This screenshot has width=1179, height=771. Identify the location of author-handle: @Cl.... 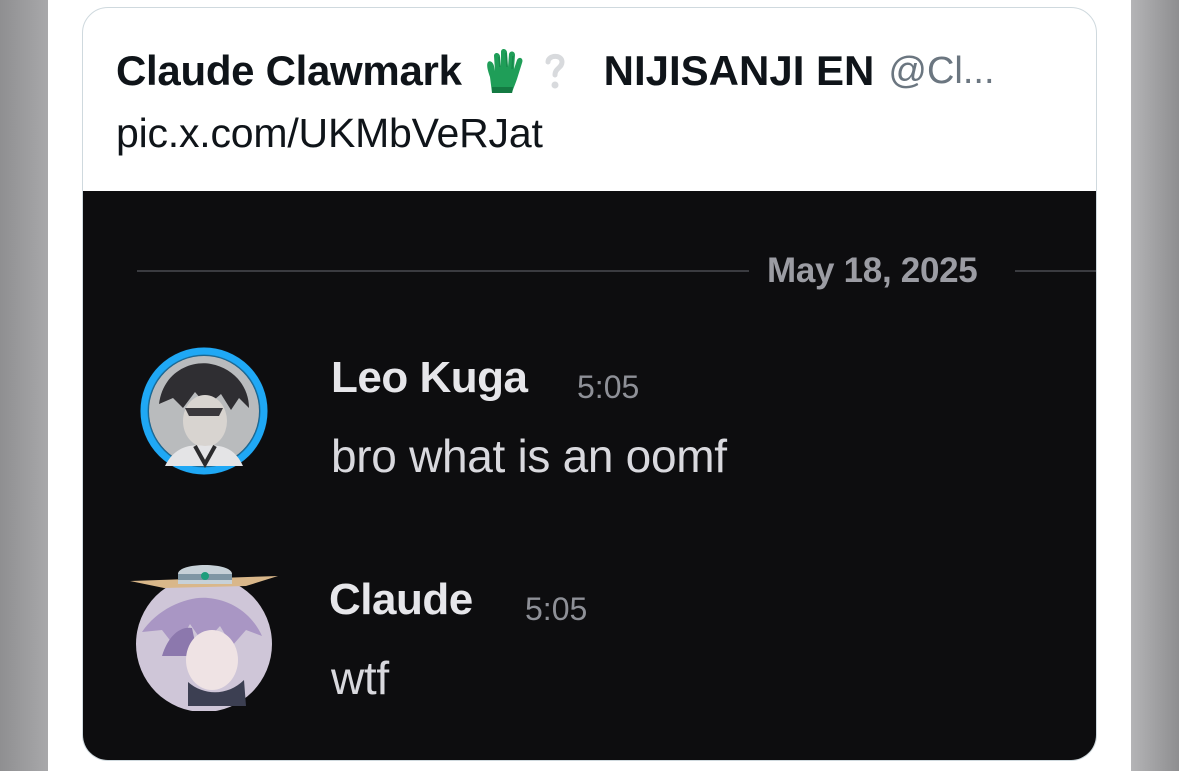
(941, 71).